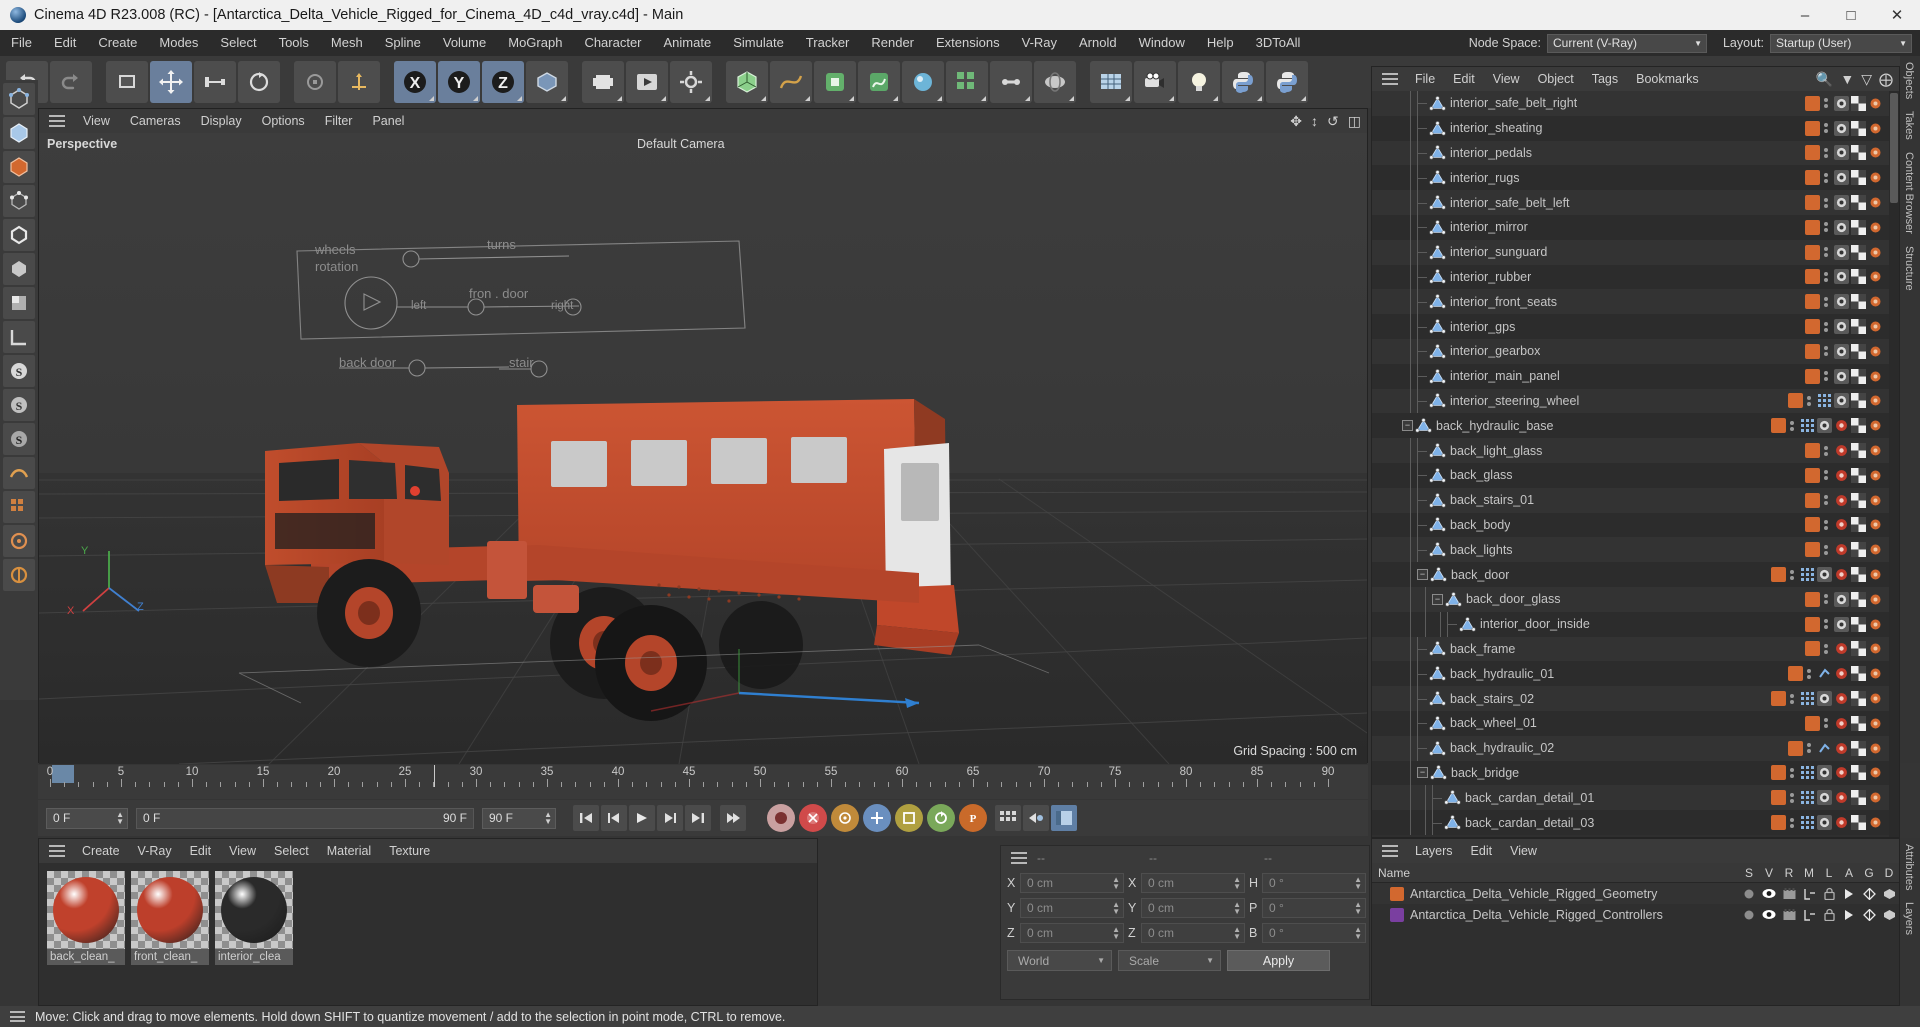 The height and width of the screenshot is (1027, 1920). Describe the element at coordinates (201, 851) in the screenshot. I see `material-menu-edit: Edit` at that location.